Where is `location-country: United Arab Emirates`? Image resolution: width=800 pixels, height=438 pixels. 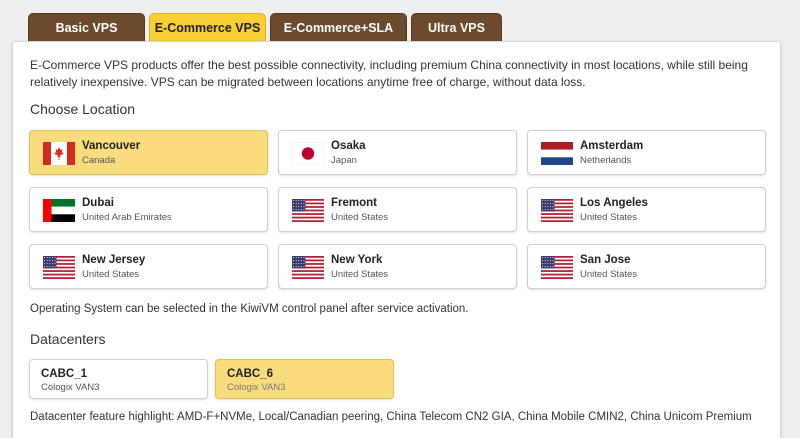 location-country: United Arab Emirates is located at coordinates (127, 217).